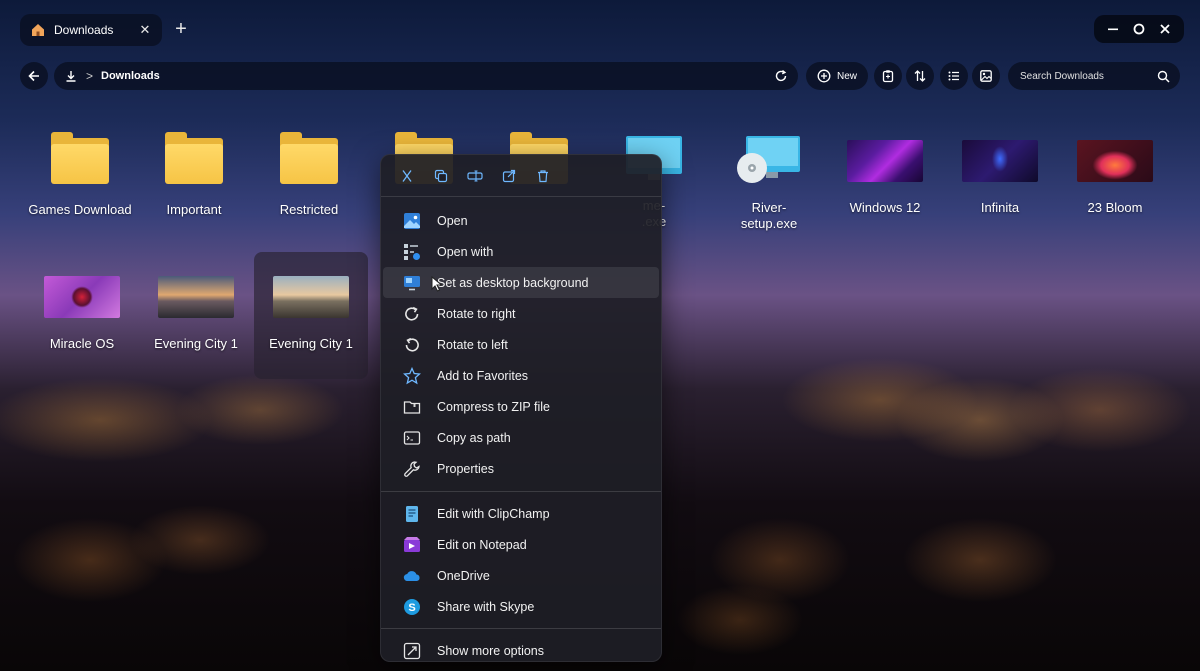 Image resolution: width=1200 pixels, height=671 pixels. Describe the element at coordinates (521, 344) in the screenshot. I see `menu-item-rotate-left: Rotate to left` at that location.